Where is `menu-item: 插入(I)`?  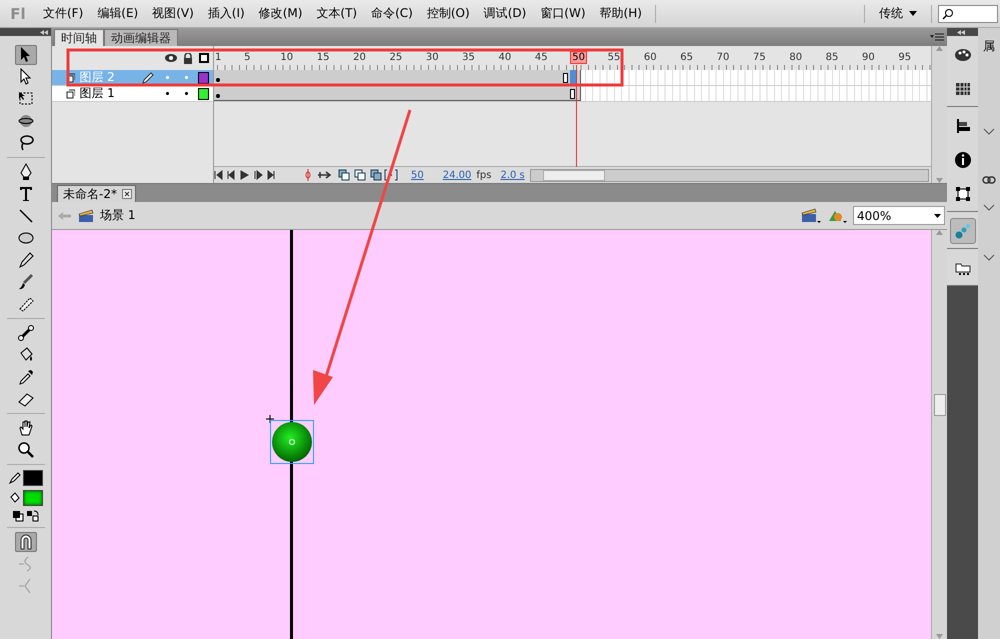 menu-item: 插入(I) is located at coordinates (226, 13).